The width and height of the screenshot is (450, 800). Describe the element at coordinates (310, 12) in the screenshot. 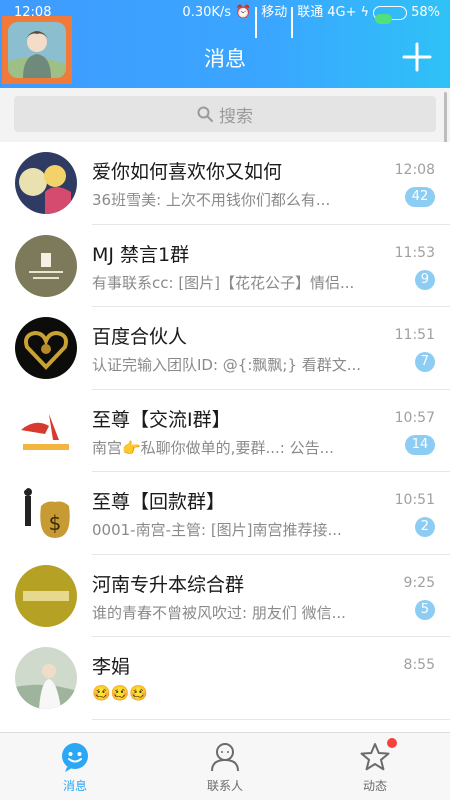

I see `carrier-2: 联通` at that location.